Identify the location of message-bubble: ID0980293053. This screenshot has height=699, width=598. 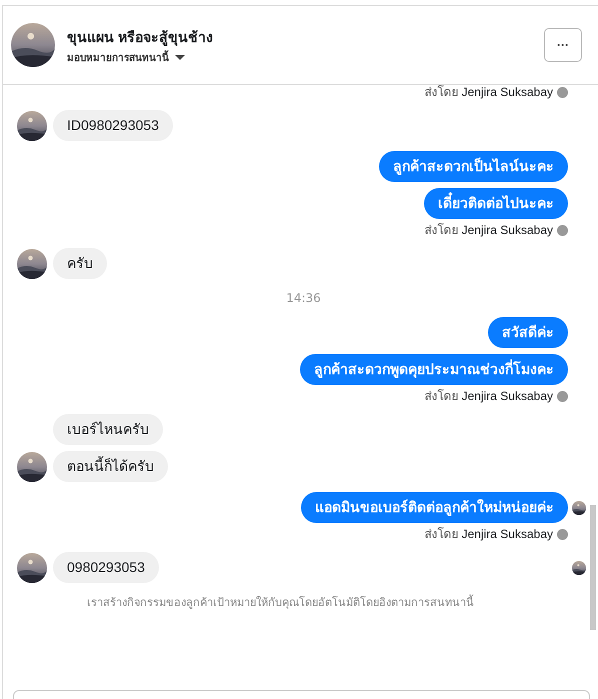
(113, 125).